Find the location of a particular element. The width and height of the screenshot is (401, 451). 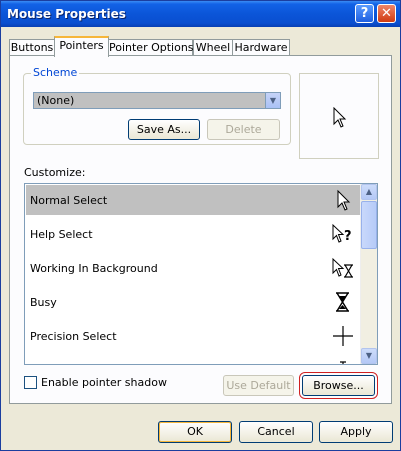

close-icon: ✕ is located at coordinates (386, 13).